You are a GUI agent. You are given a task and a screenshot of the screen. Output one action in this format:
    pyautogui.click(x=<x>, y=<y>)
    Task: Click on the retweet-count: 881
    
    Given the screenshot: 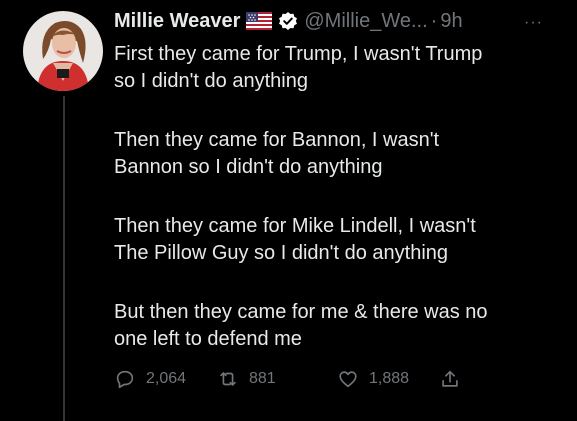 What is the action you would take?
    pyautogui.click(x=262, y=378)
    